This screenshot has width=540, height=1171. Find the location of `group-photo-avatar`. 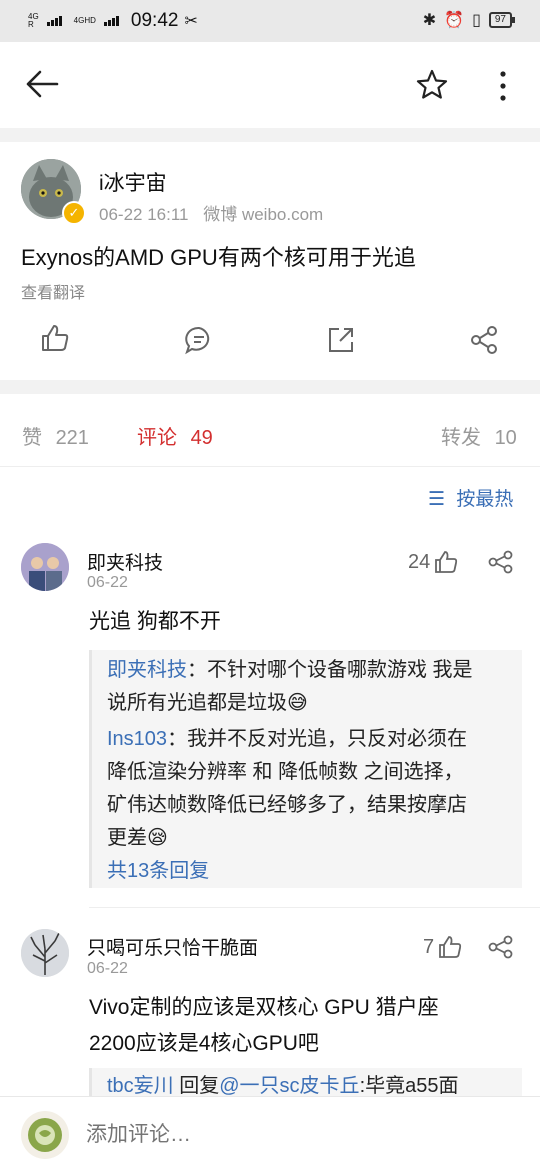

group-photo-avatar is located at coordinates (45, 567).